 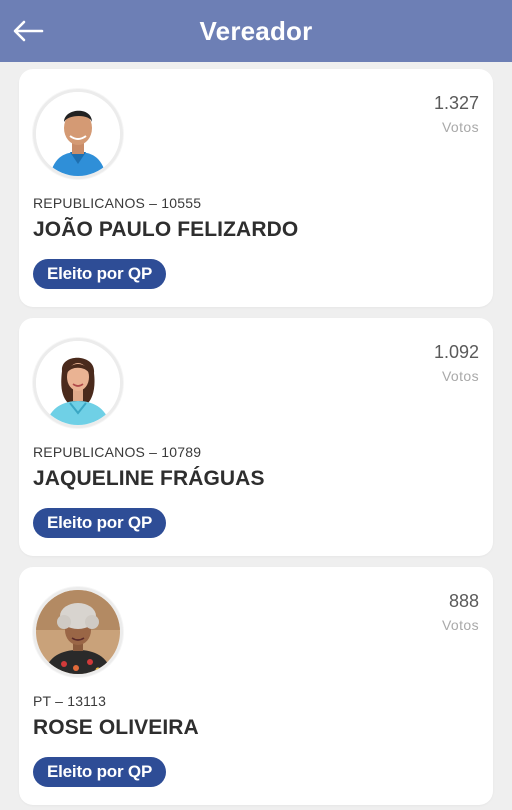 I want to click on arrow-left-icon, so click(x=28, y=31).